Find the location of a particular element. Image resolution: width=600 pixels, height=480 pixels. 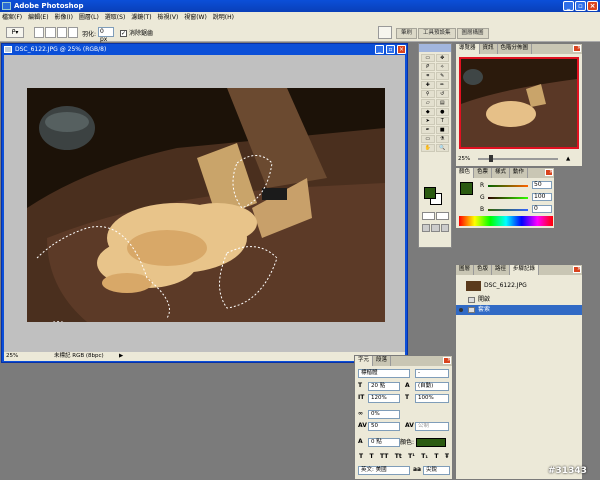

tsume-input: 0% is located at coordinates (384, 414).